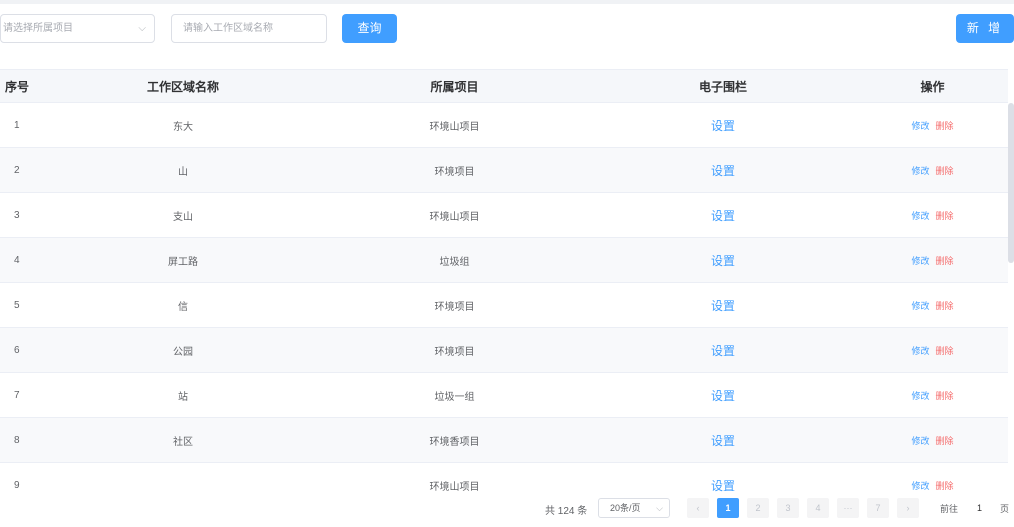 Image resolution: width=1014 pixels, height=527 pixels. Describe the element at coordinates (788, 508) in the screenshot. I see `page-button-3: 3` at that location.